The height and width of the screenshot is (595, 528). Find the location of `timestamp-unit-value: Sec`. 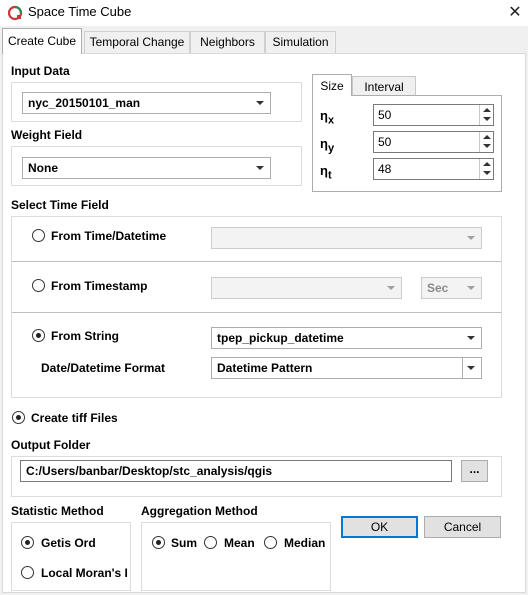

timestamp-unit-value: Sec is located at coordinates (438, 288).